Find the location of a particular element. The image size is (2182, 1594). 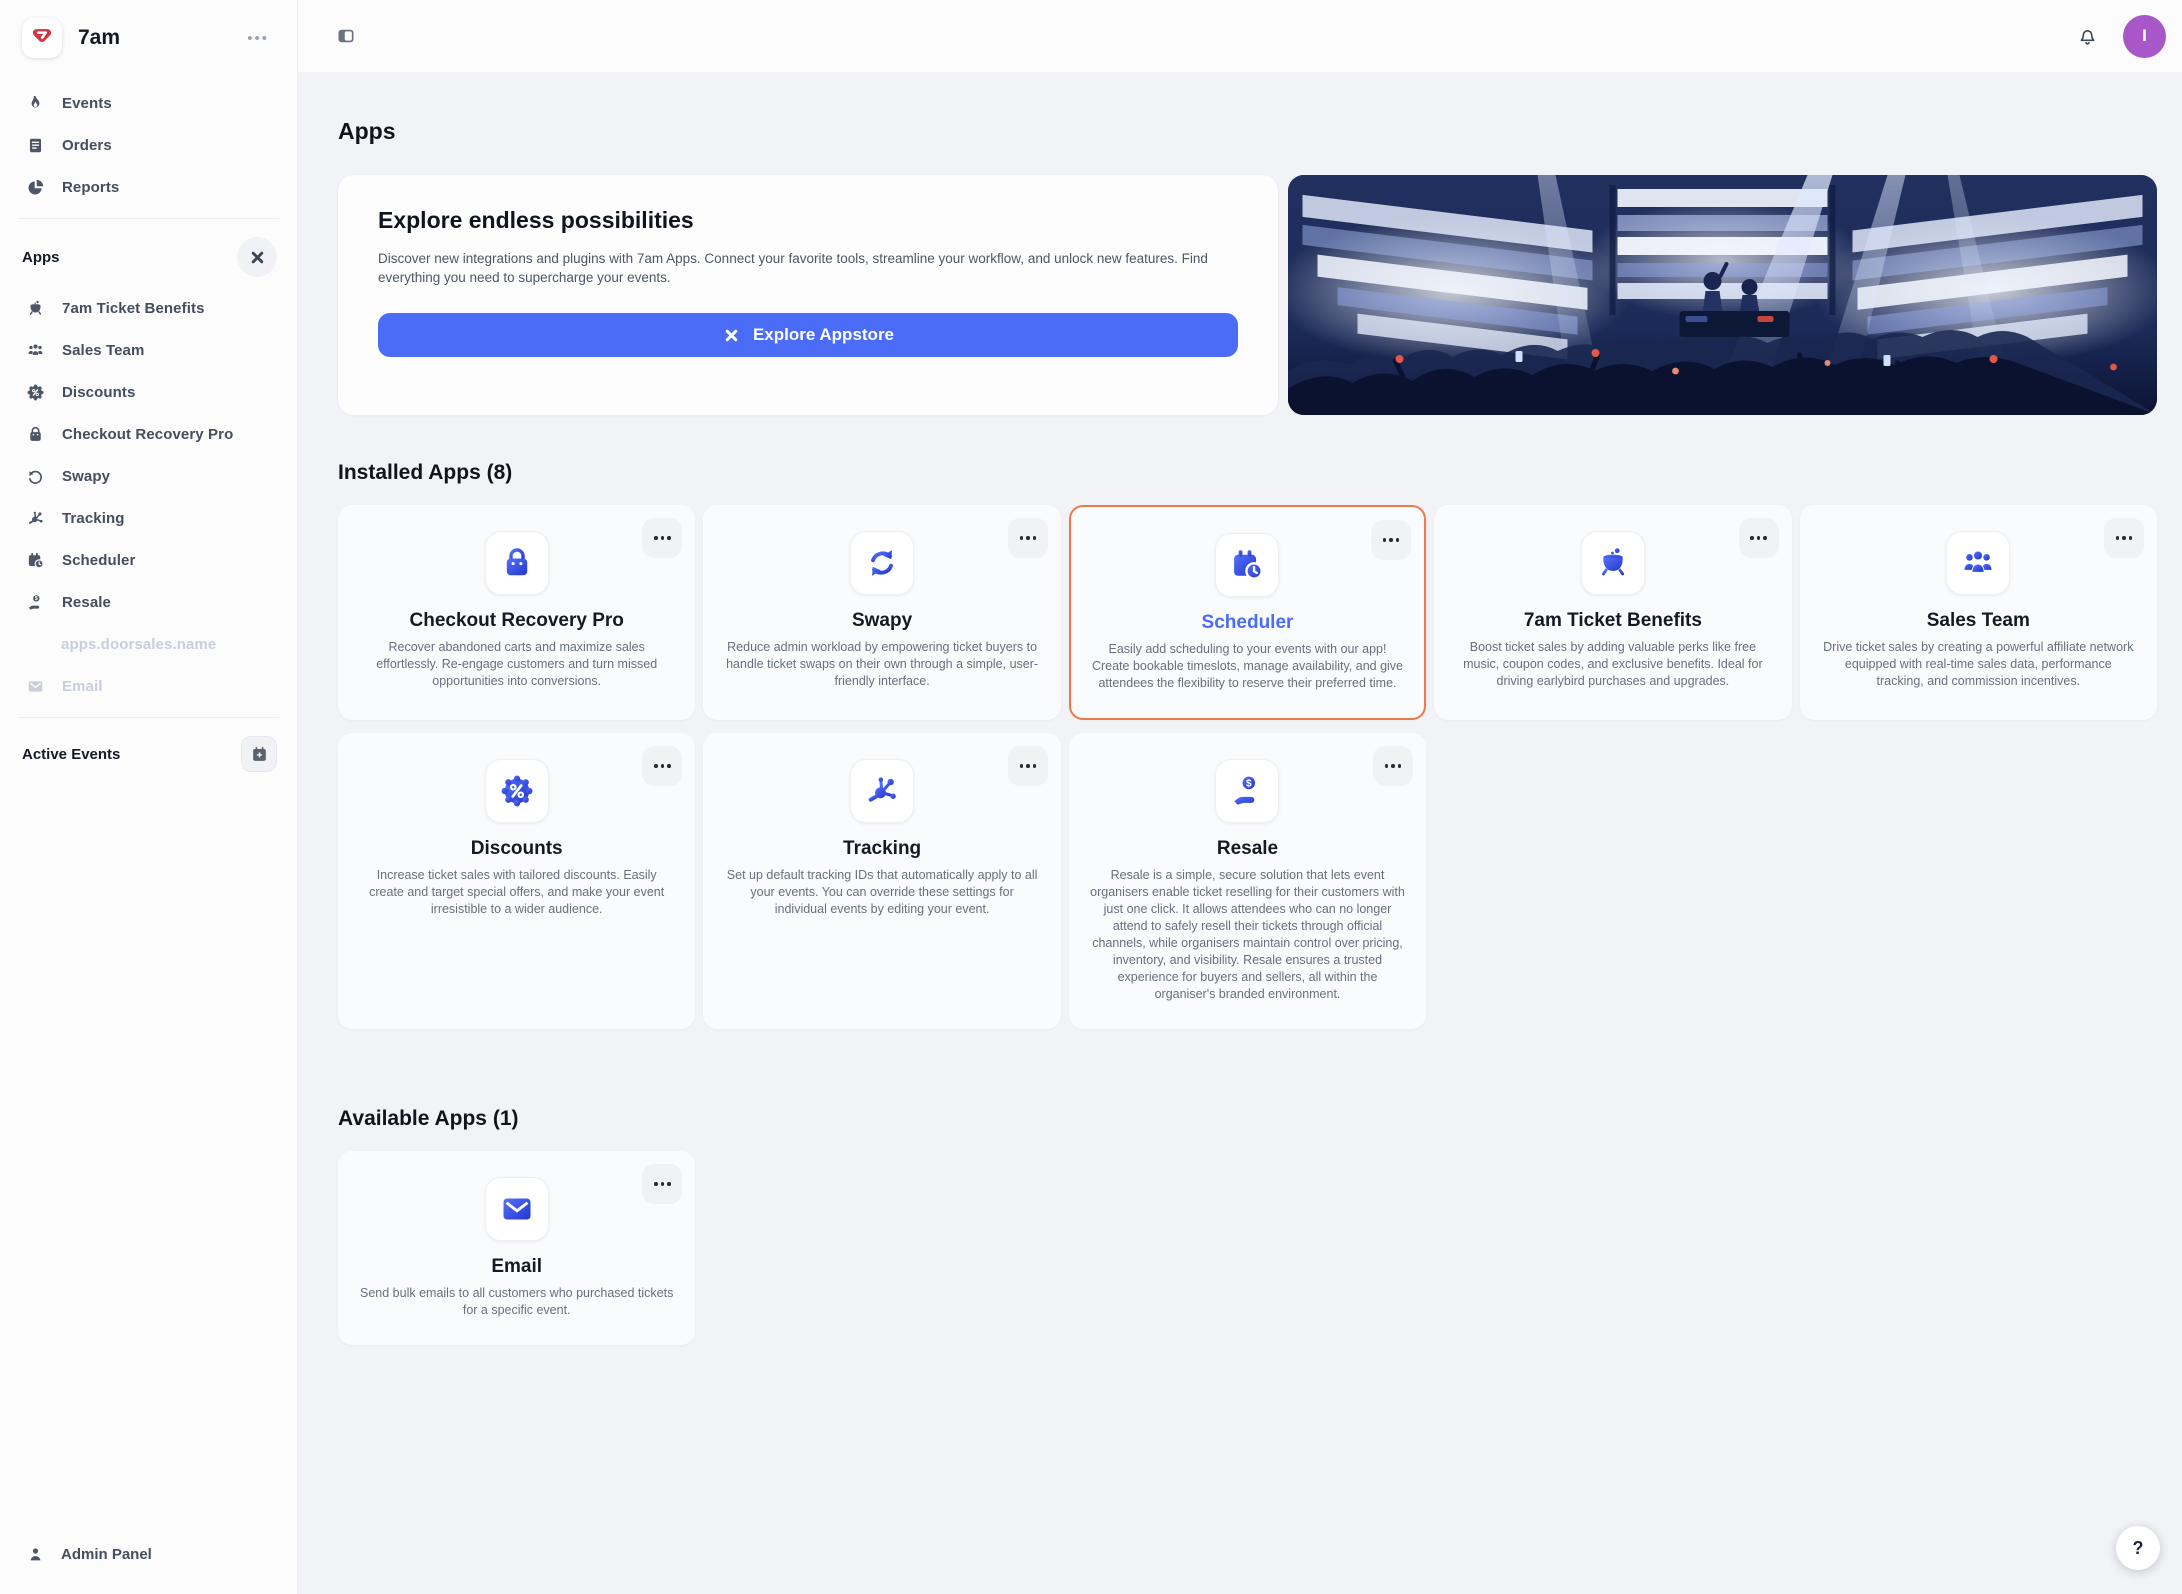

sidebar-item-7am-ticket-benefits: 7am Ticket Benefits is located at coordinates (148, 308).